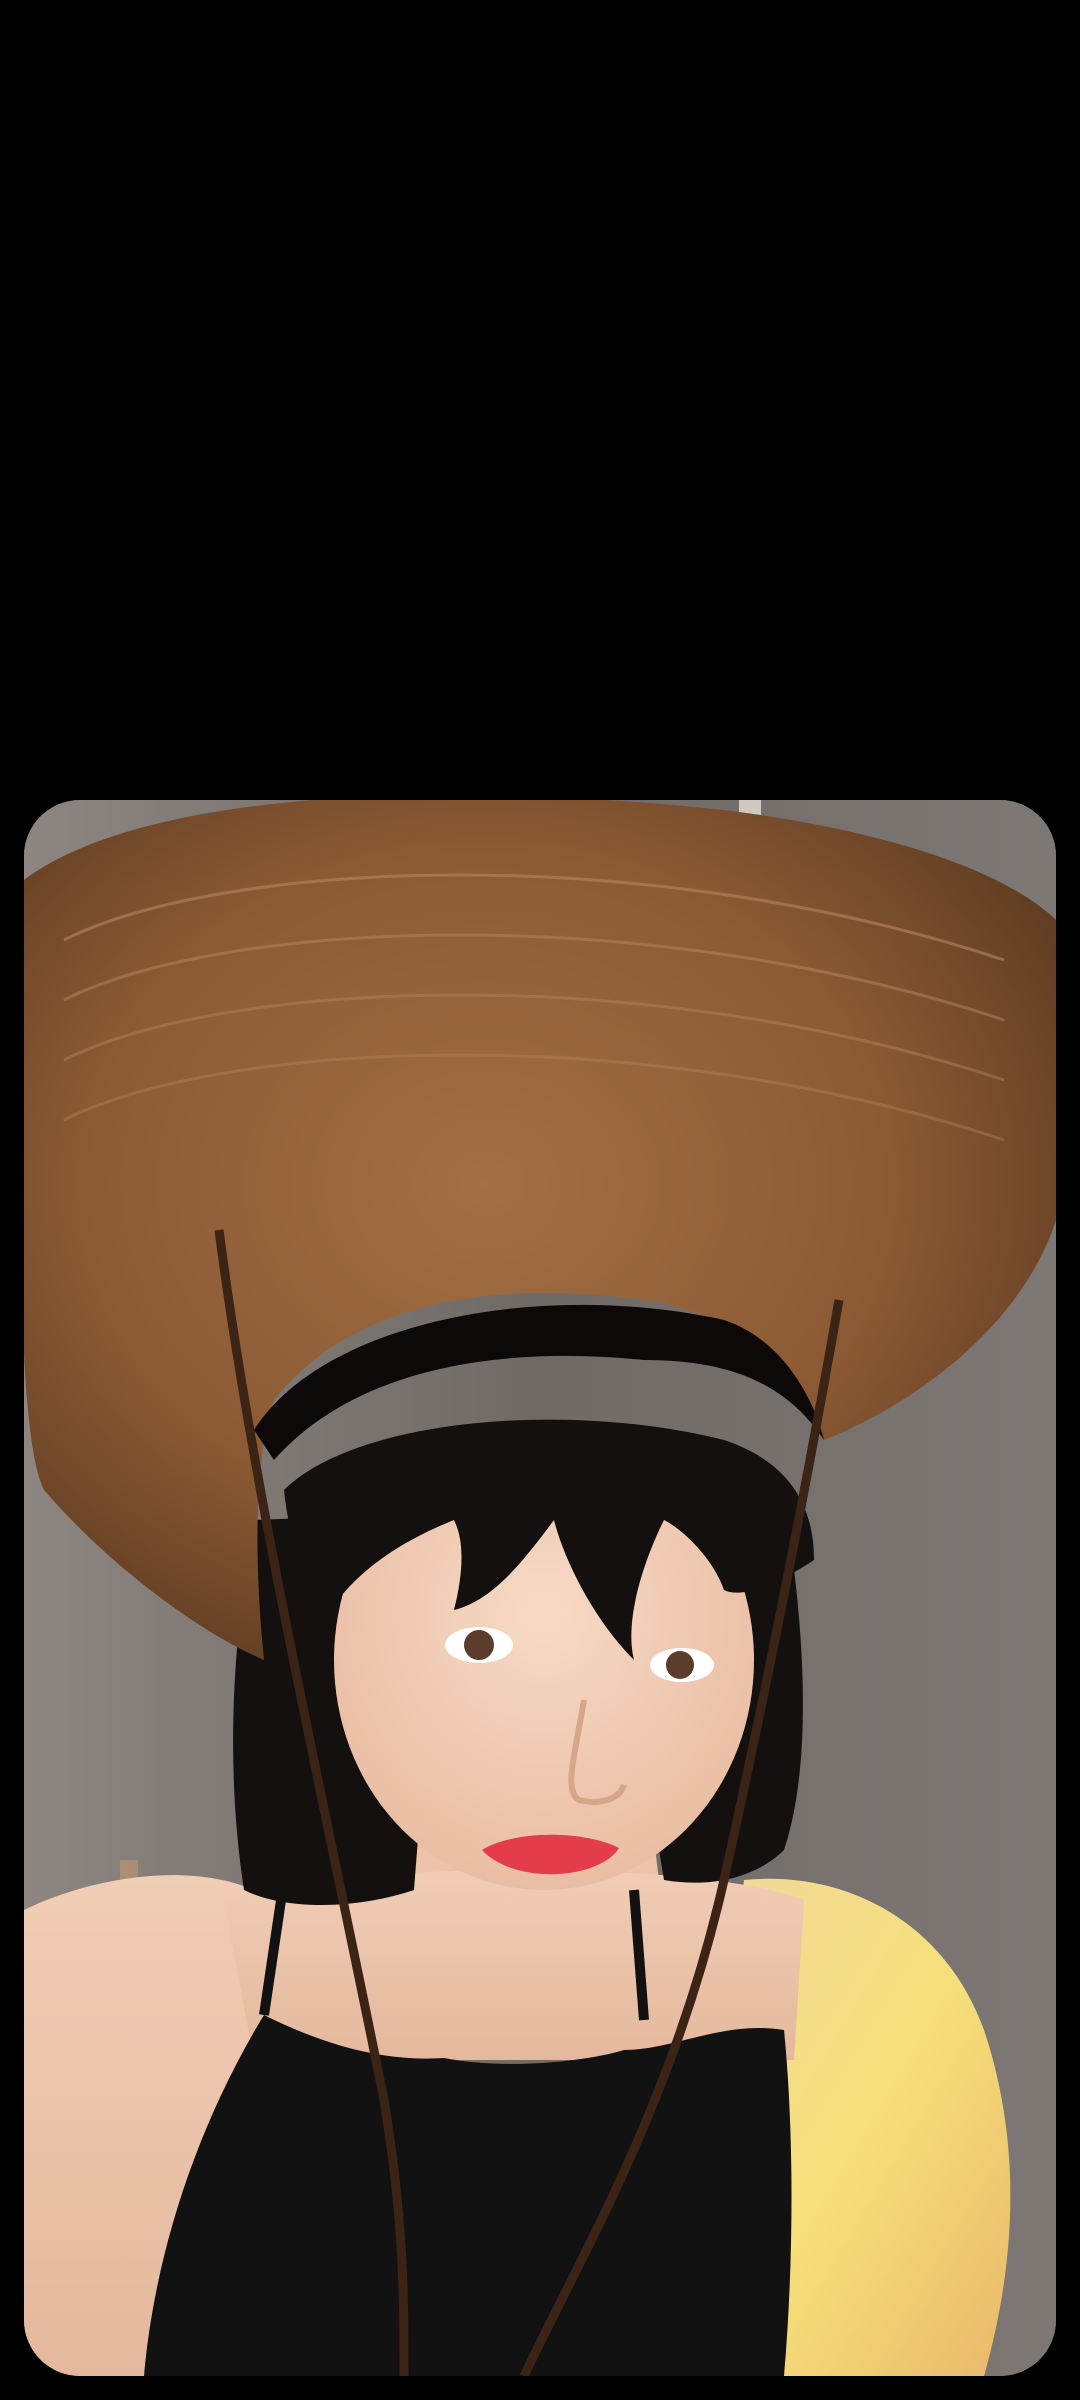  Describe the element at coordinates (680, 1665) in the screenshot. I see `right-iris` at that location.